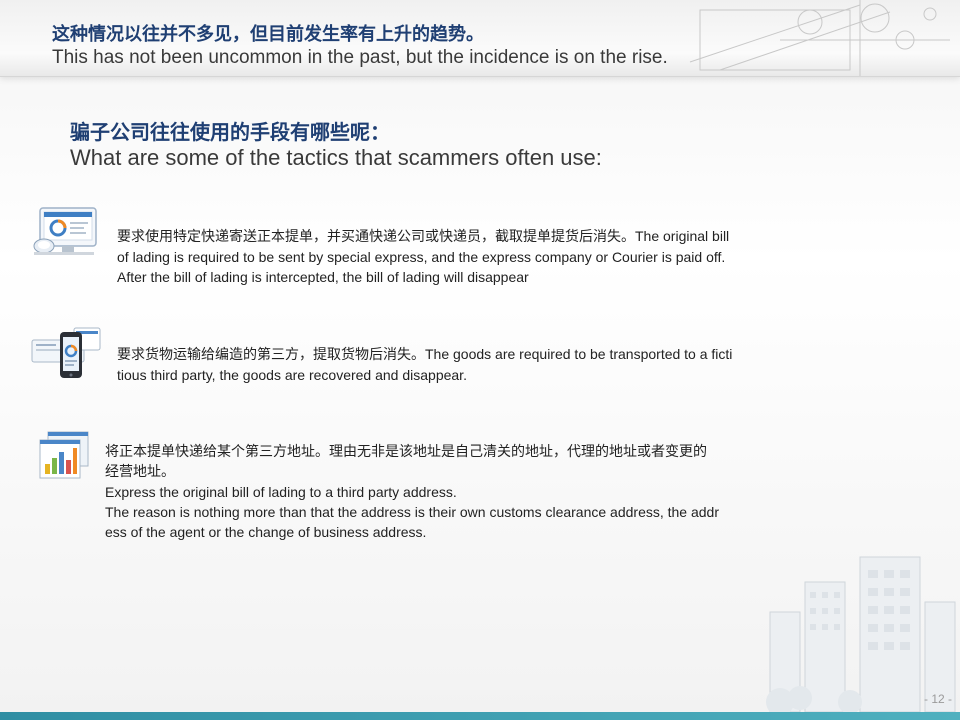  Describe the element at coordinates (65, 231) in the screenshot. I see `monitor-chart-icon` at that location.